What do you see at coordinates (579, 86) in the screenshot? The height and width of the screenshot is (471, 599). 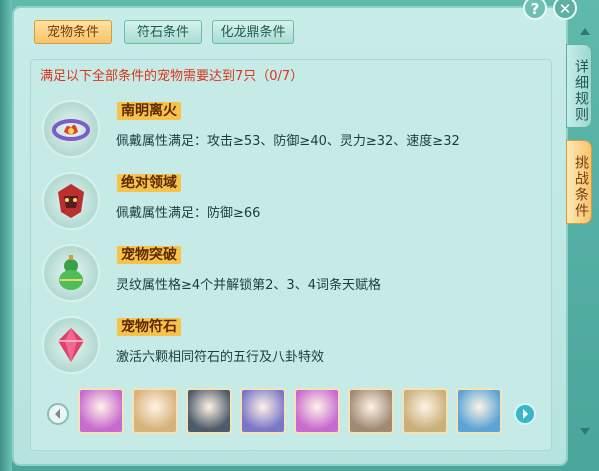 I see `side-tab-detailed-rules: 详细规则` at bounding box center [579, 86].